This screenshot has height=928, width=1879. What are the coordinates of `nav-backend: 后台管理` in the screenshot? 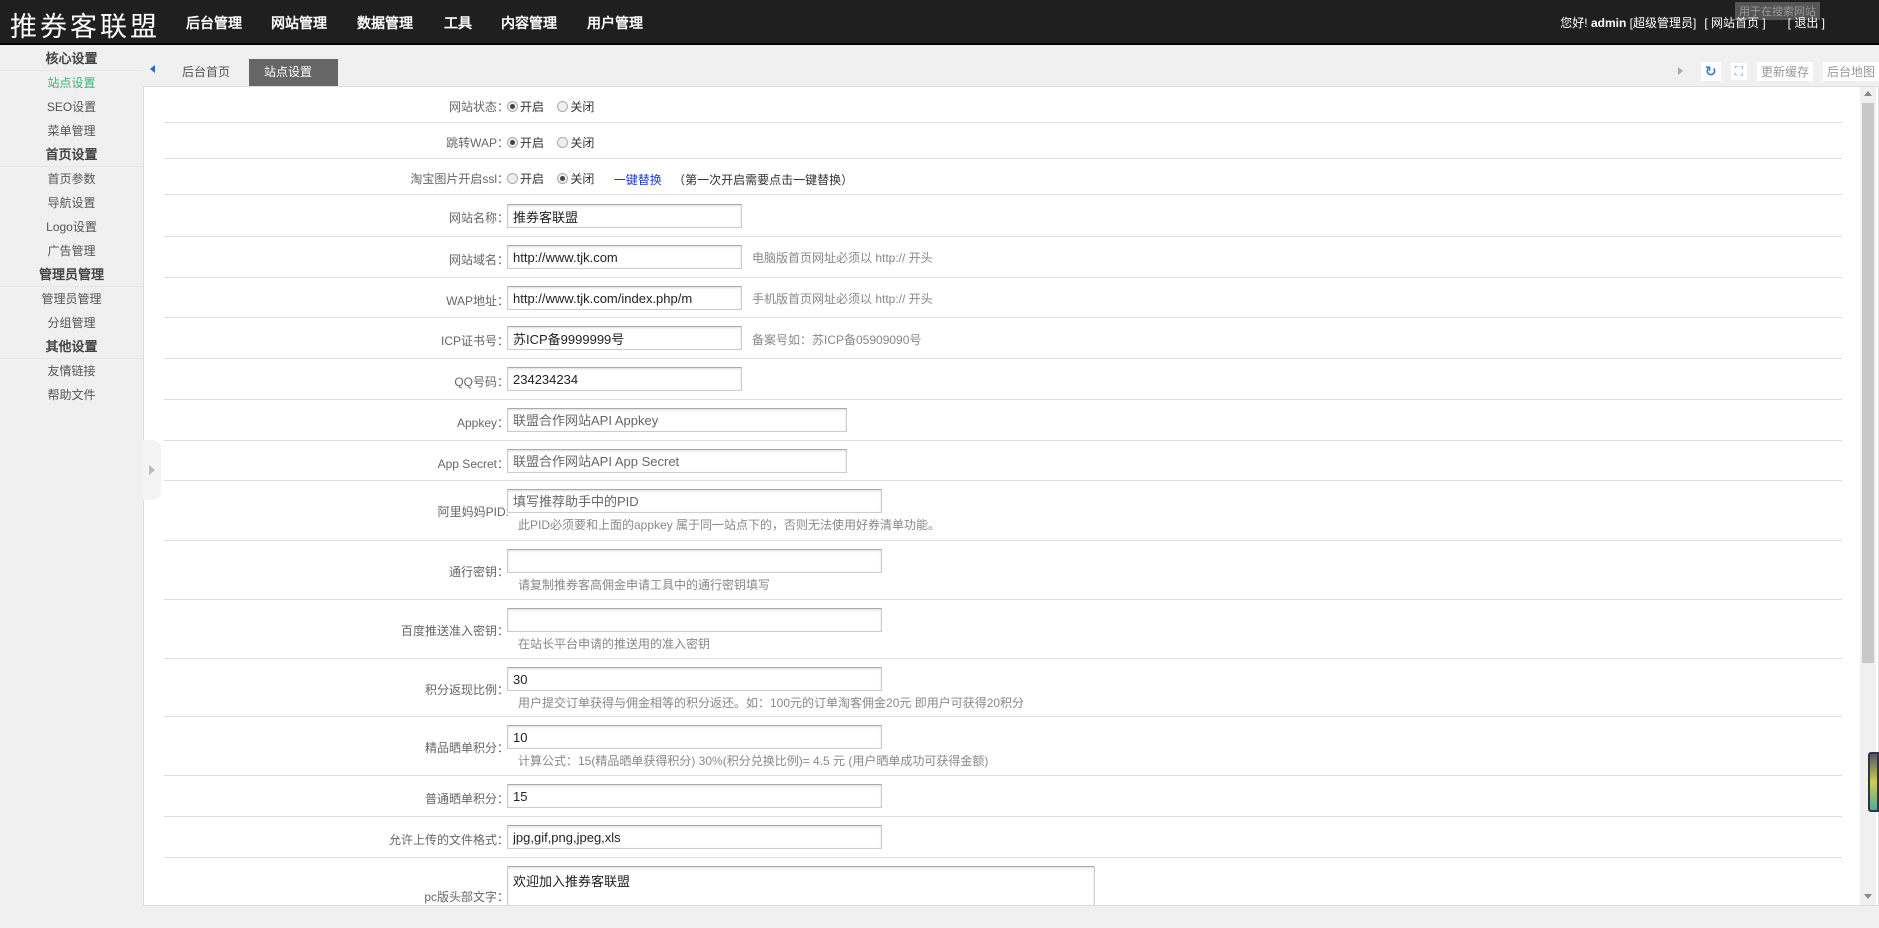 It's located at (214, 23).